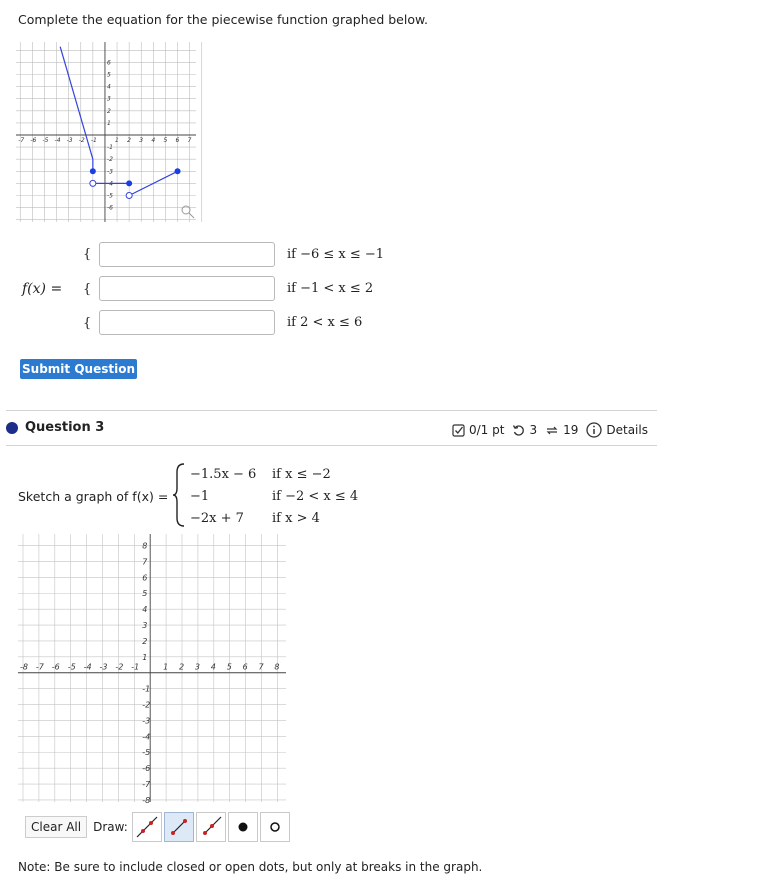  I want to click on open-dot-icon, so click(275, 827).